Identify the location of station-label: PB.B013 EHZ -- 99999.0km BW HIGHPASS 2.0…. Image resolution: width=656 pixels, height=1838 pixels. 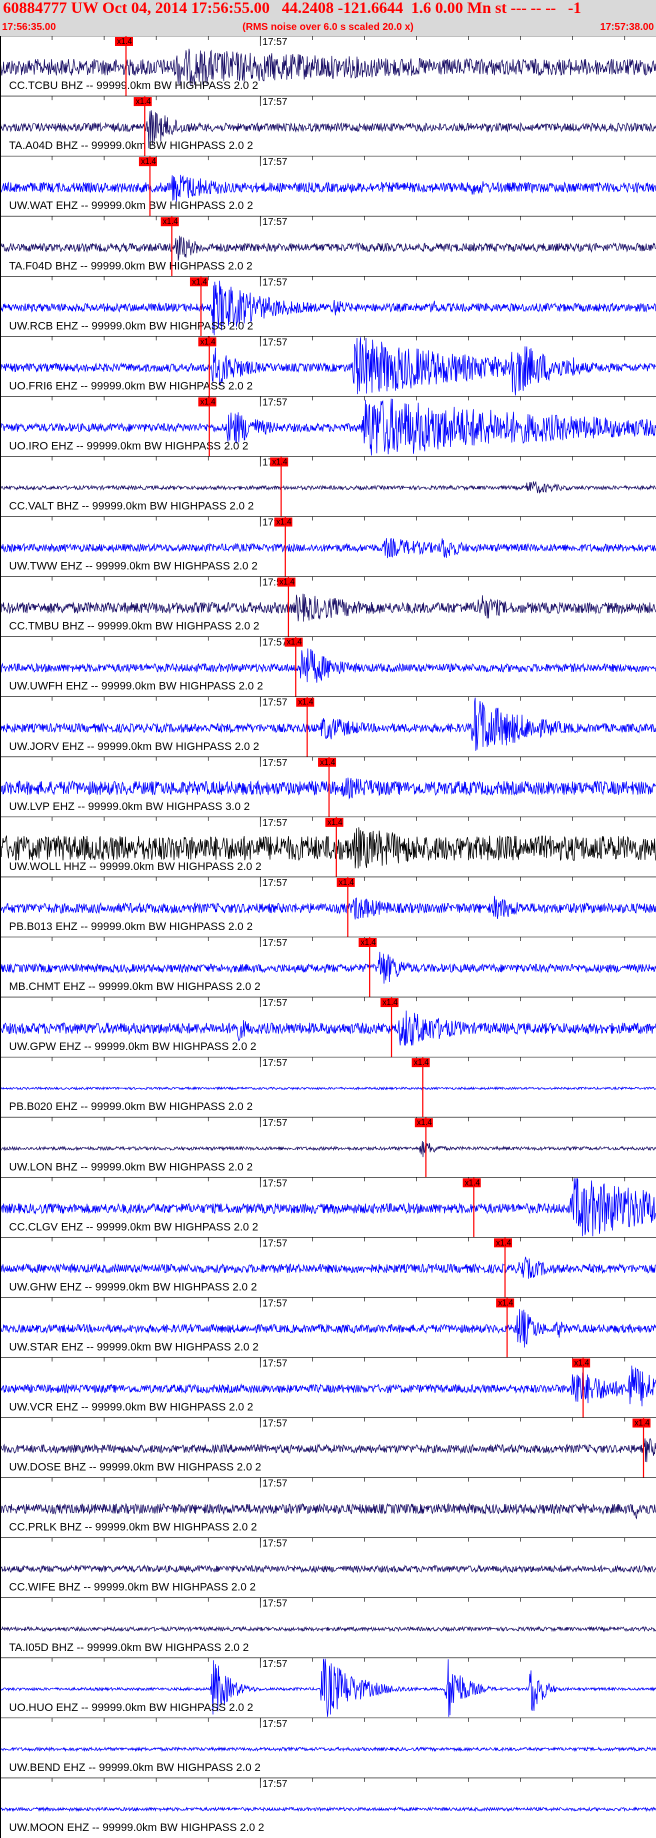
(131, 927).